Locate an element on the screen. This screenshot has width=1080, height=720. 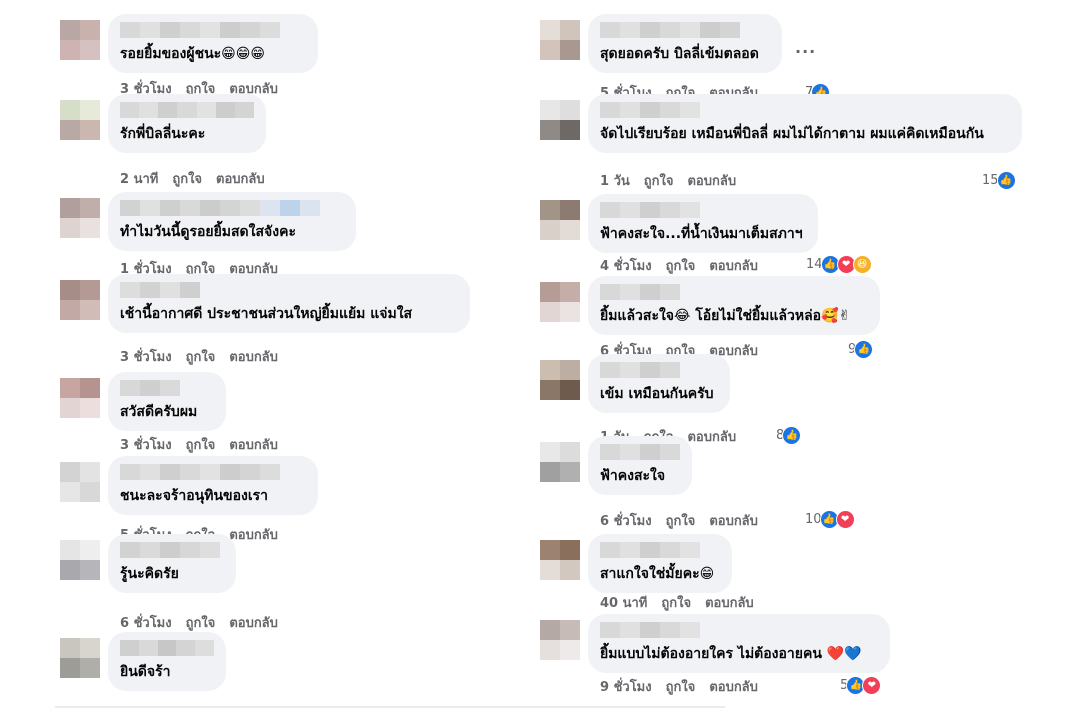
comment-meta: 2 นาที ถูกใจ ตอบกลับ is located at coordinates (192, 178).